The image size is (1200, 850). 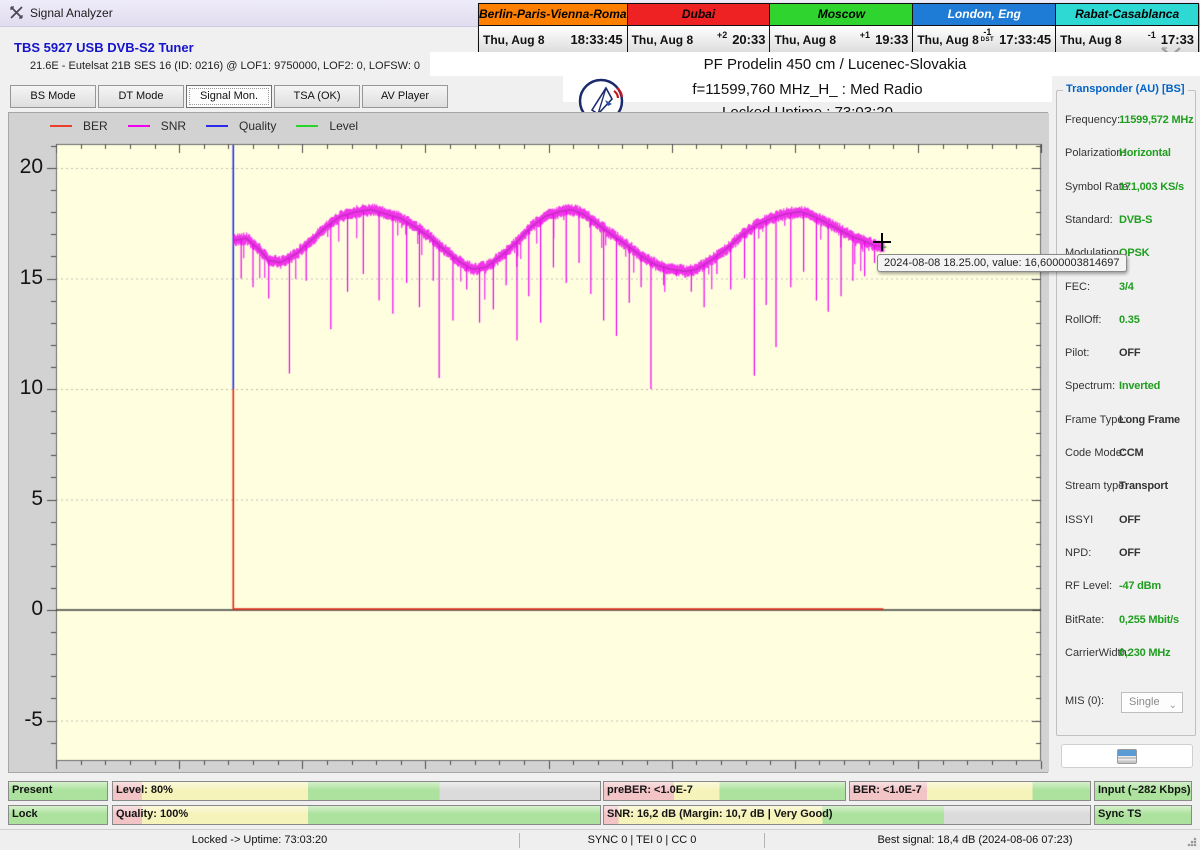 I want to click on clock-utc-offset: +2, so click(x=722, y=35).